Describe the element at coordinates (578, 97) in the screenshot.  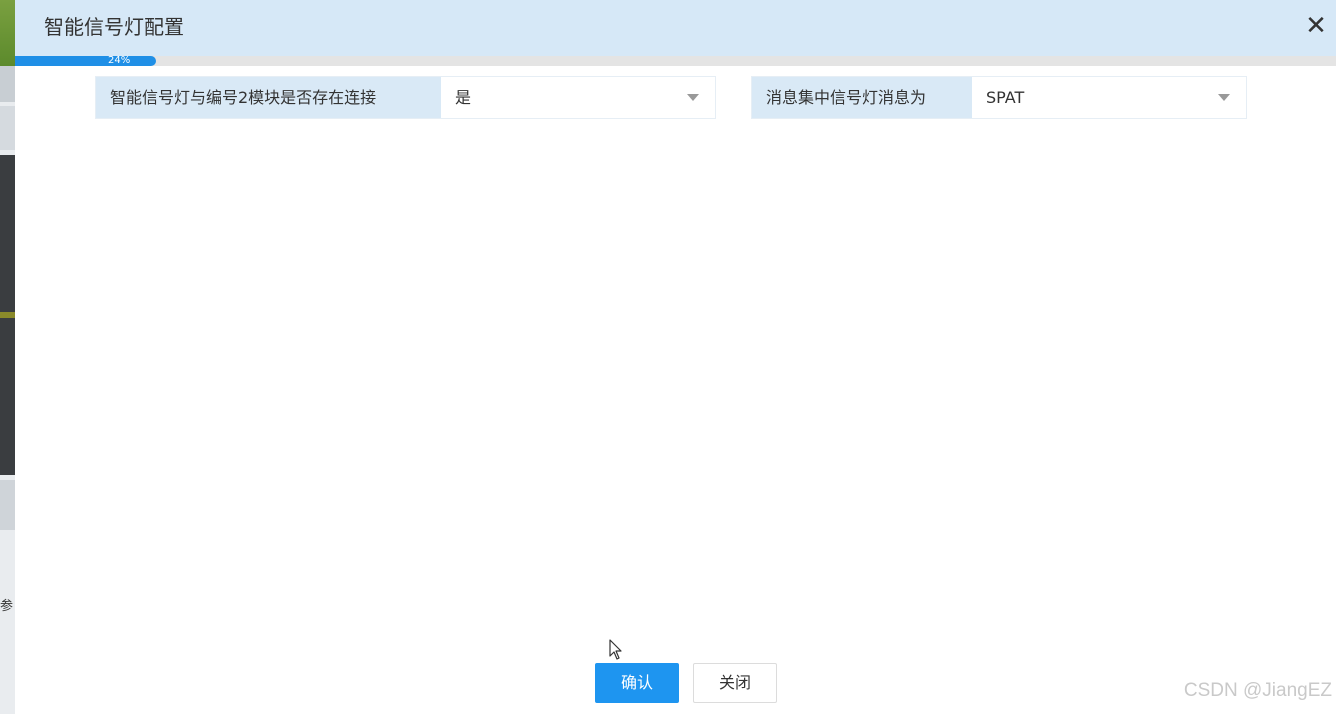
I see `connection-select: 是` at that location.